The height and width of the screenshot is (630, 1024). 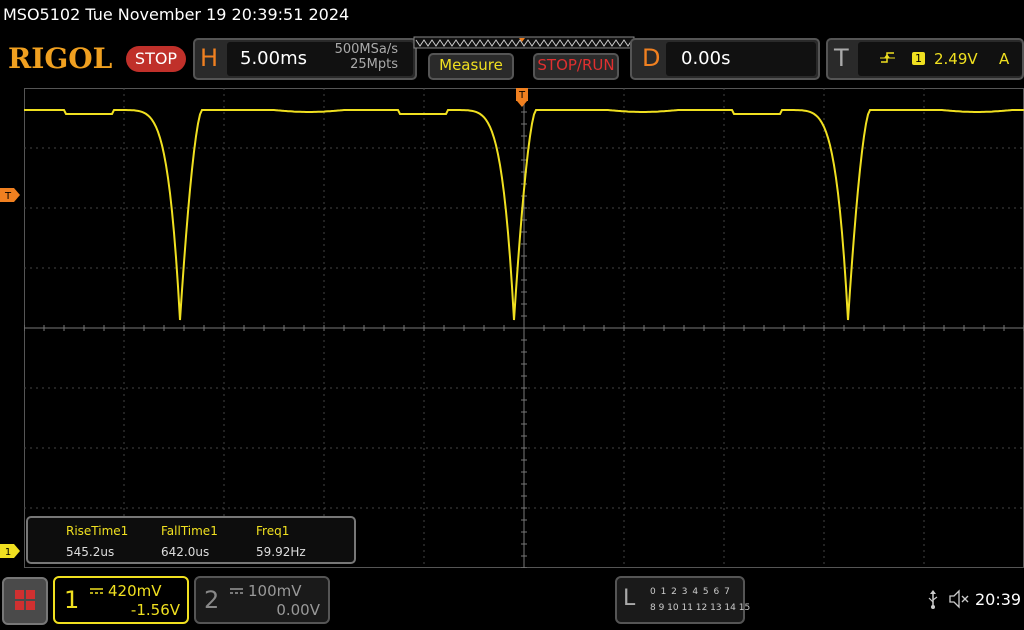 I want to click on trigger-level: 2.49V, so click(x=956, y=59).